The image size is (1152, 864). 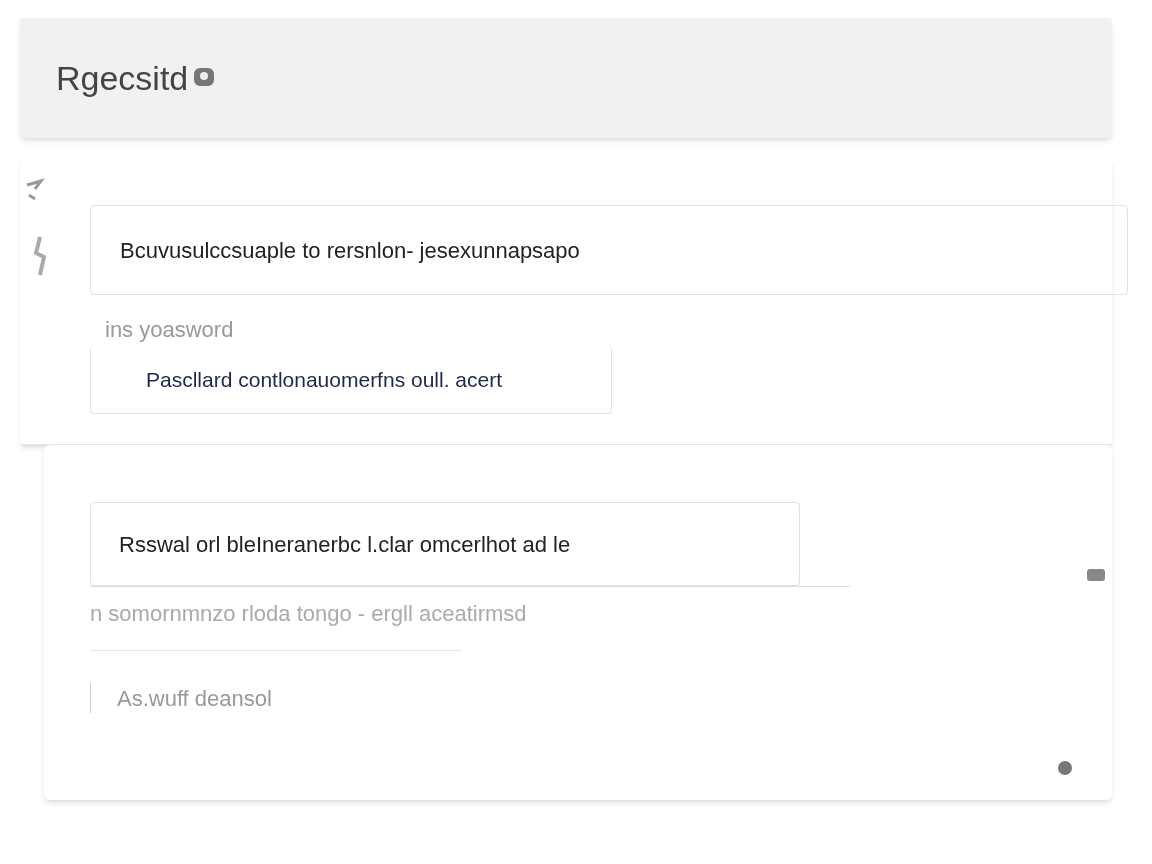 I want to click on helper-text: n somornmnzo rloda tongo - ergll aceatirmsd, so click(x=309, y=614).